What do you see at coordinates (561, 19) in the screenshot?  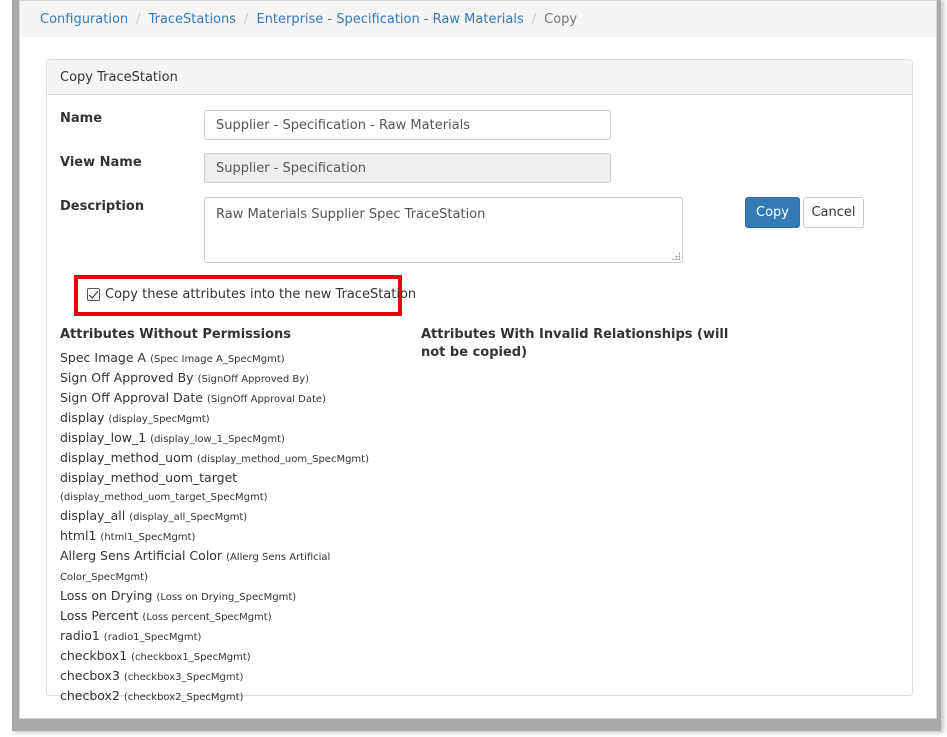 I see `breadcrumb-current: Copy` at bounding box center [561, 19].